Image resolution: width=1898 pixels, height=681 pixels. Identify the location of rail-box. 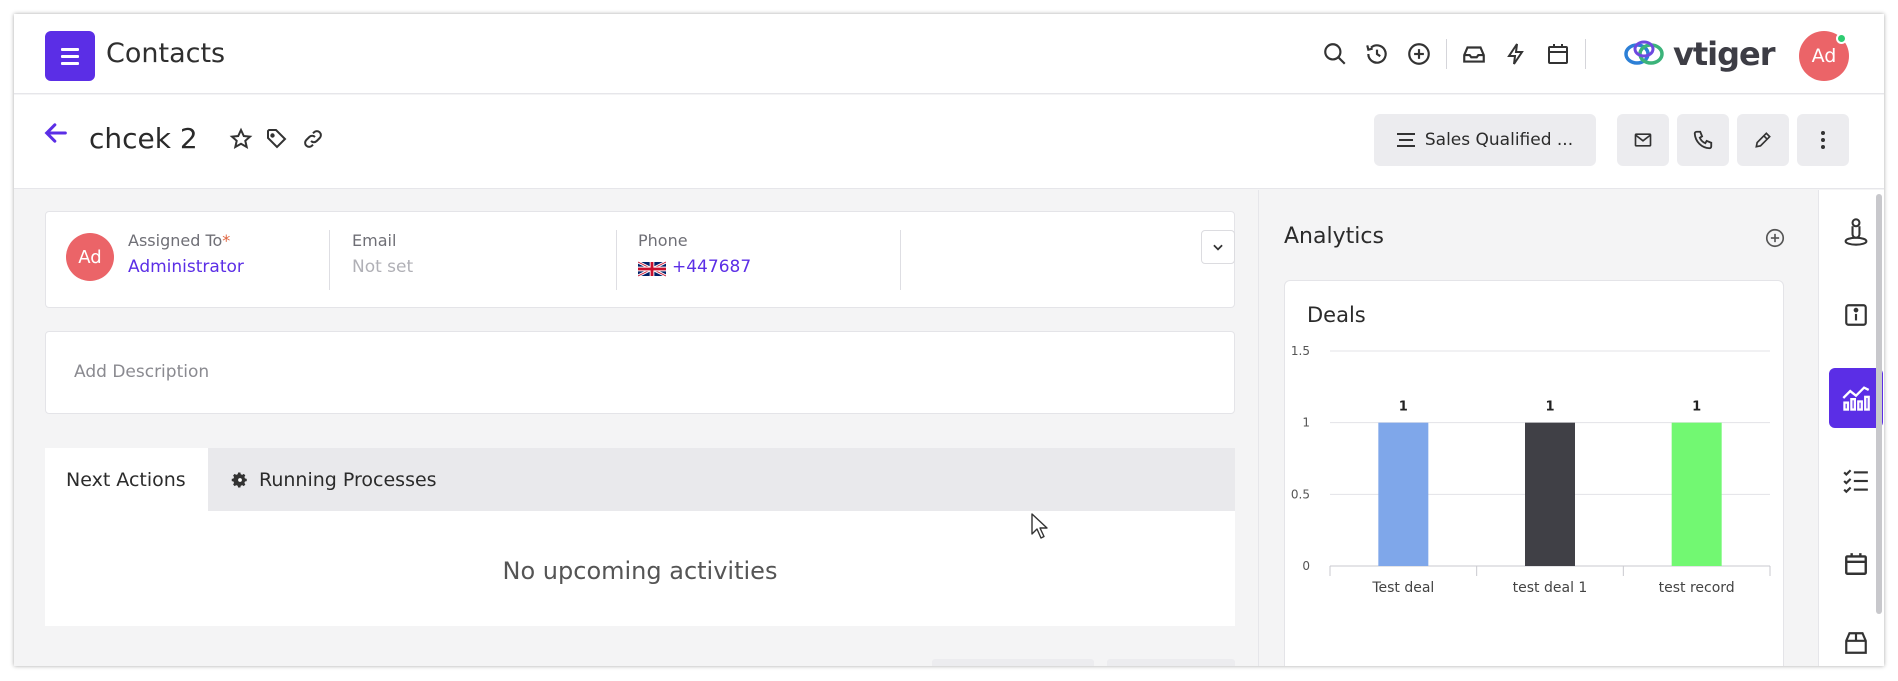
(1856, 639).